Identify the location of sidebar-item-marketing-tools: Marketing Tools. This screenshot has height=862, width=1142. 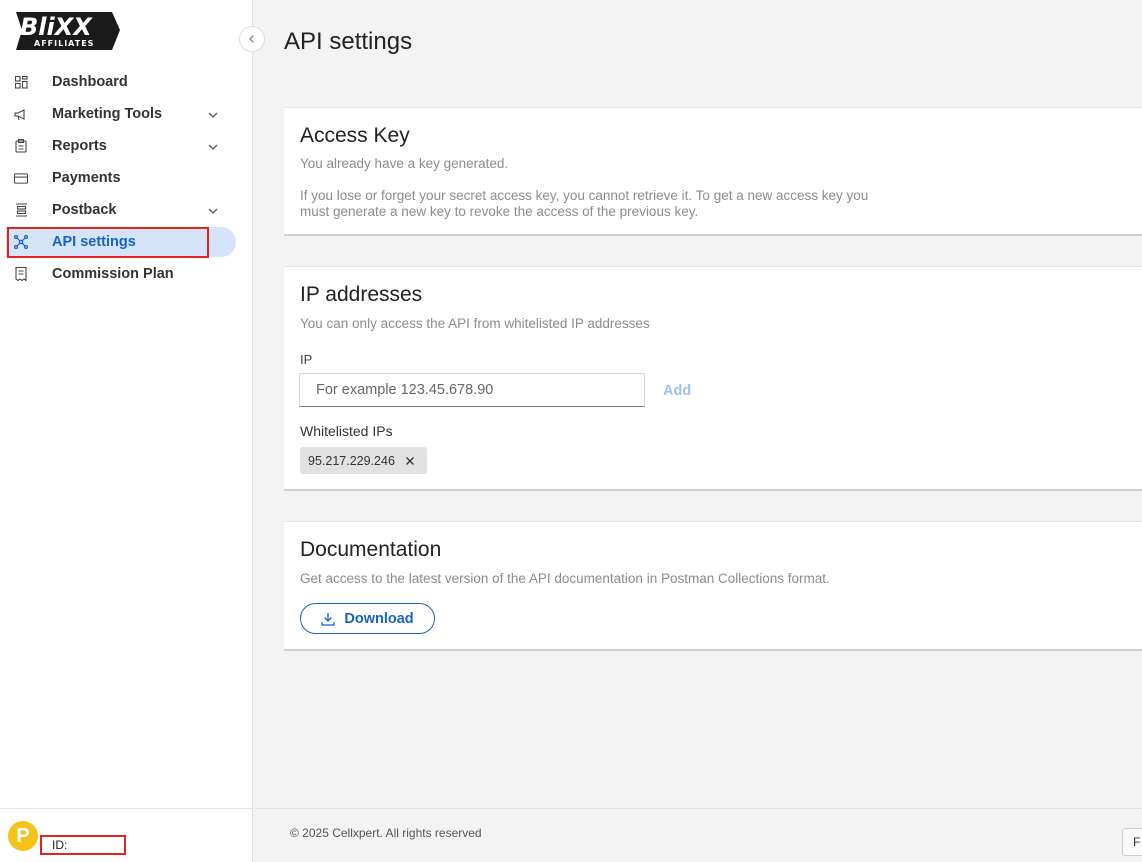
(126, 114).